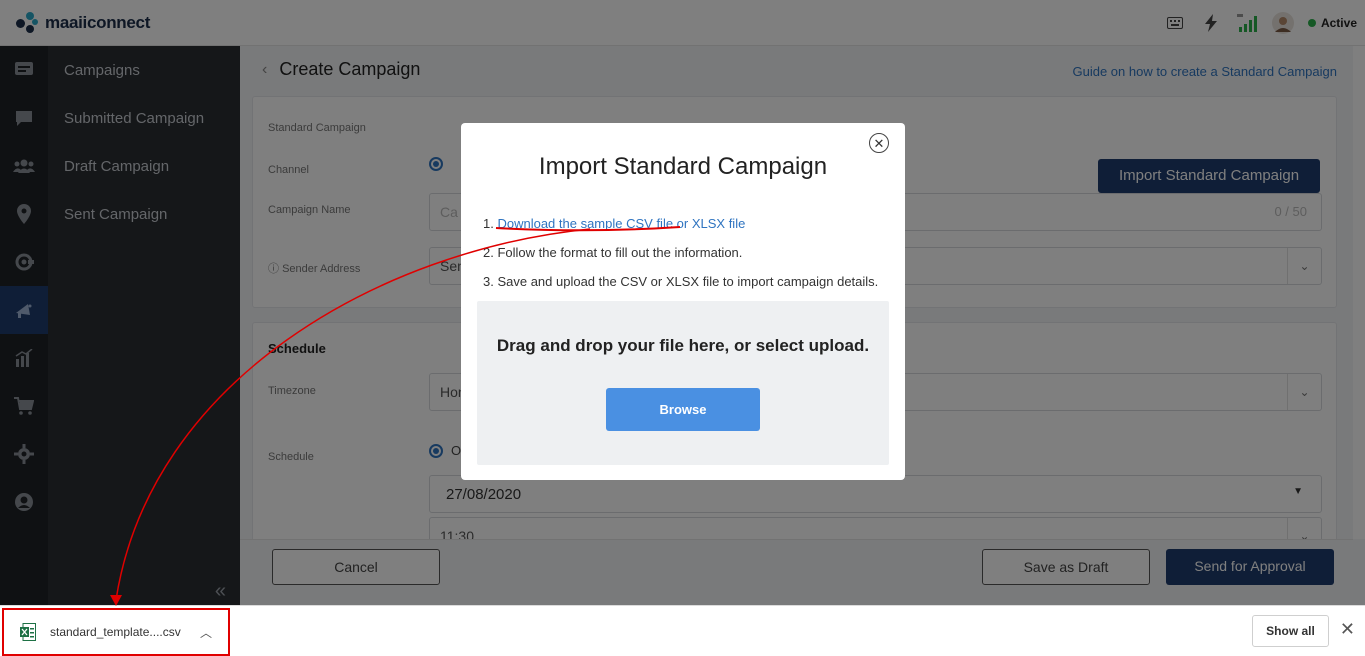  What do you see at coordinates (709, 223) in the screenshot?
I see `download-xlsx-link: or XLSX file` at bounding box center [709, 223].